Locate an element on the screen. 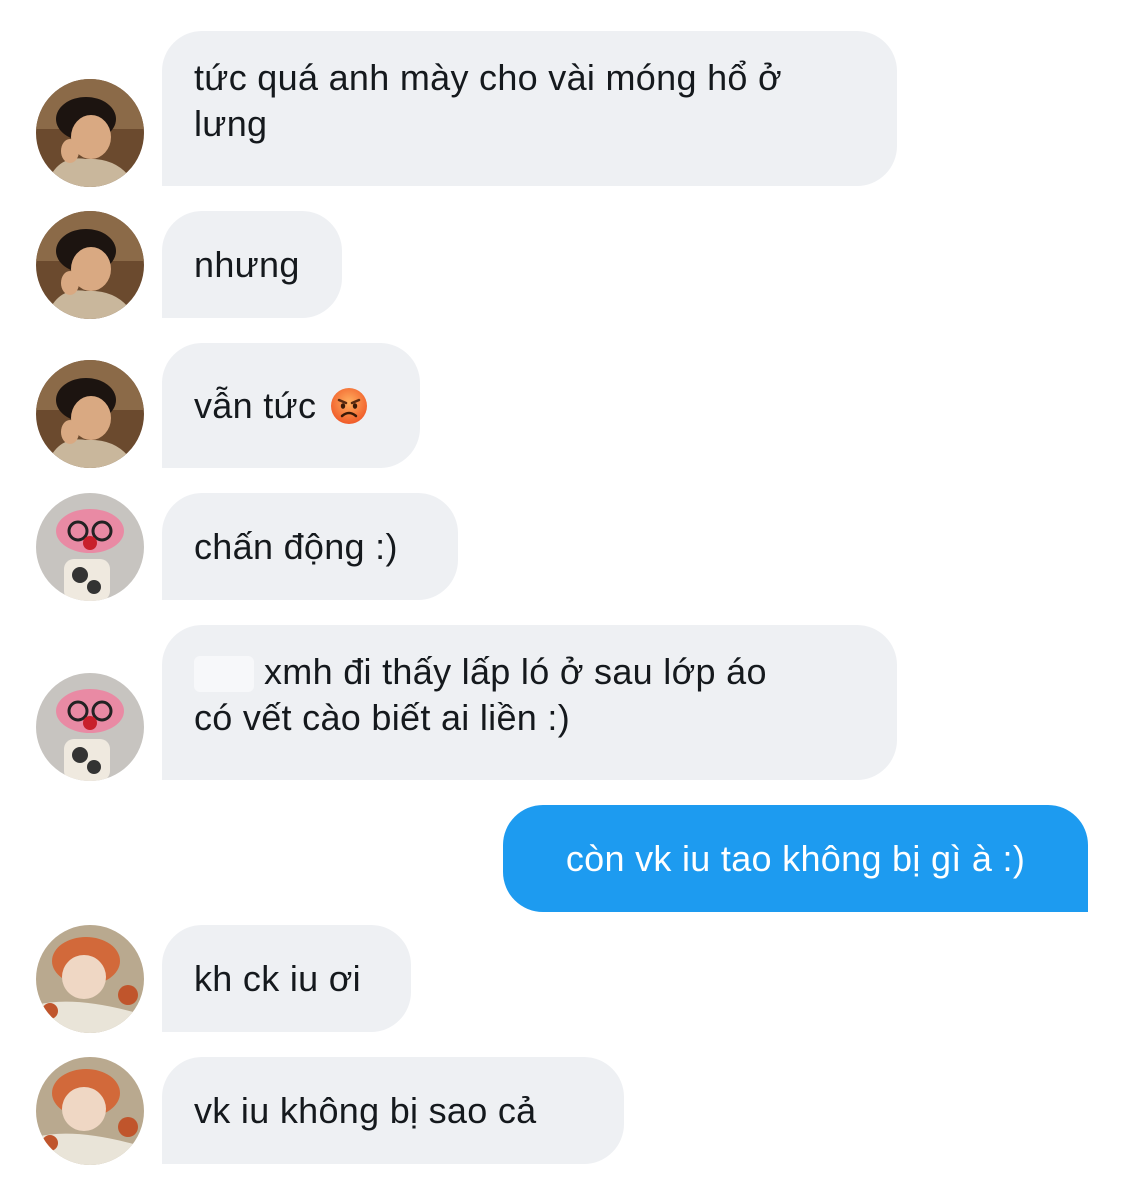 This screenshot has height=1178, width=1125. message-bubble: chấn động :) is located at coordinates (310, 546).